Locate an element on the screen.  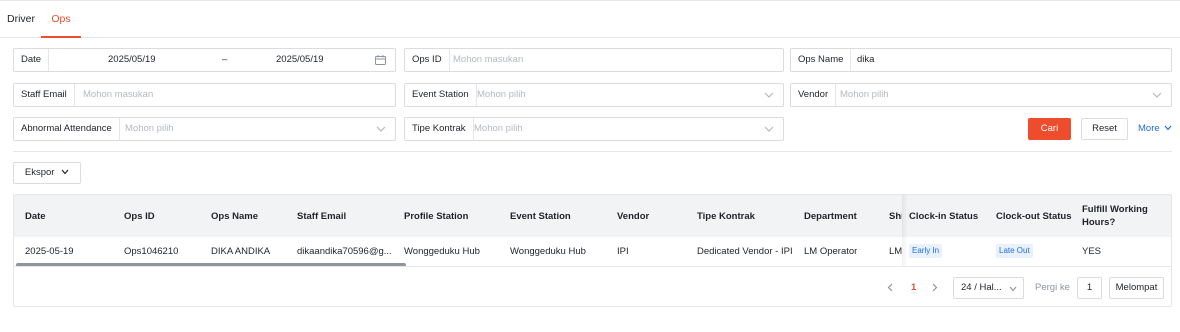
export-button: Ekspor is located at coordinates (47, 173).